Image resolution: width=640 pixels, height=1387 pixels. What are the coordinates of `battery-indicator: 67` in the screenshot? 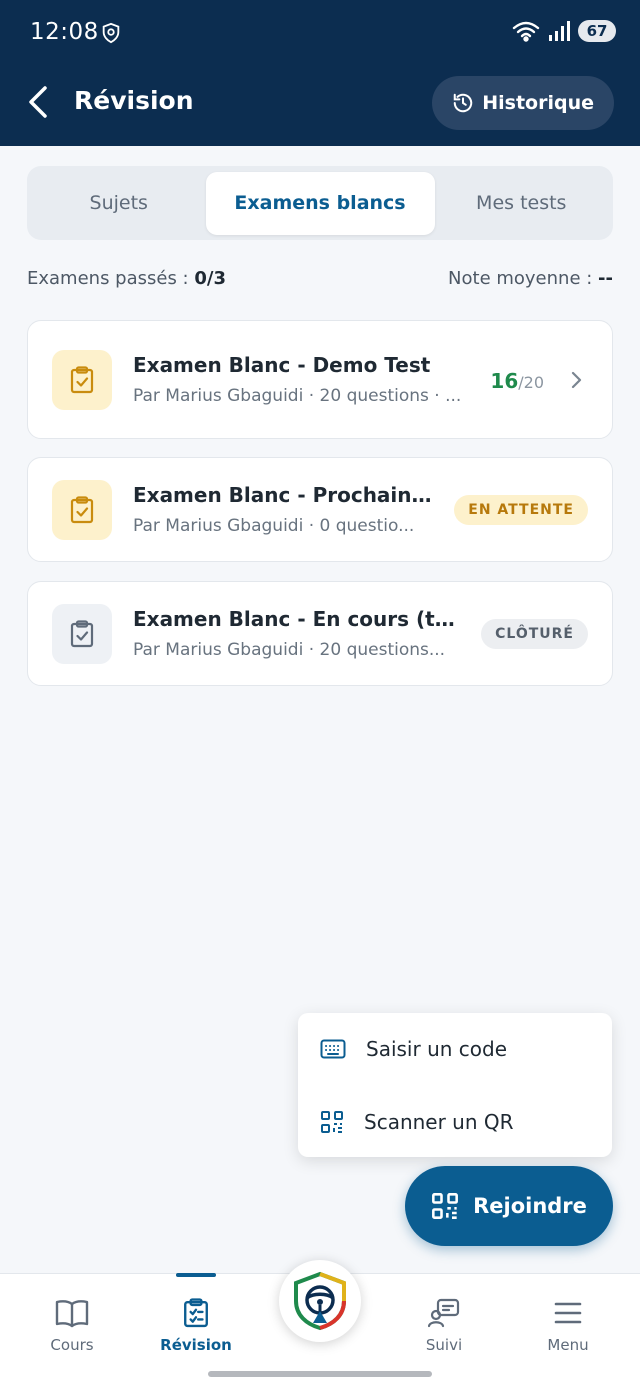 It's located at (597, 31).